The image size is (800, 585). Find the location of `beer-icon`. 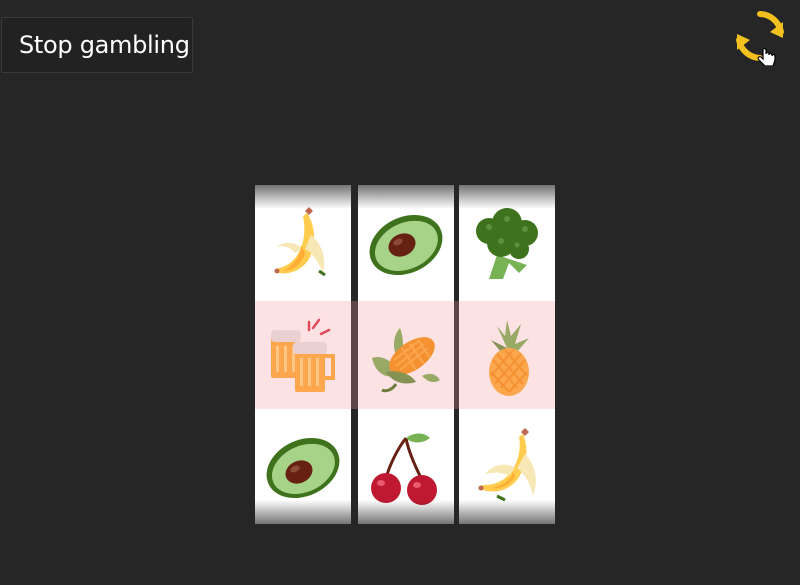

beer-icon is located at coordinates (303, 357).